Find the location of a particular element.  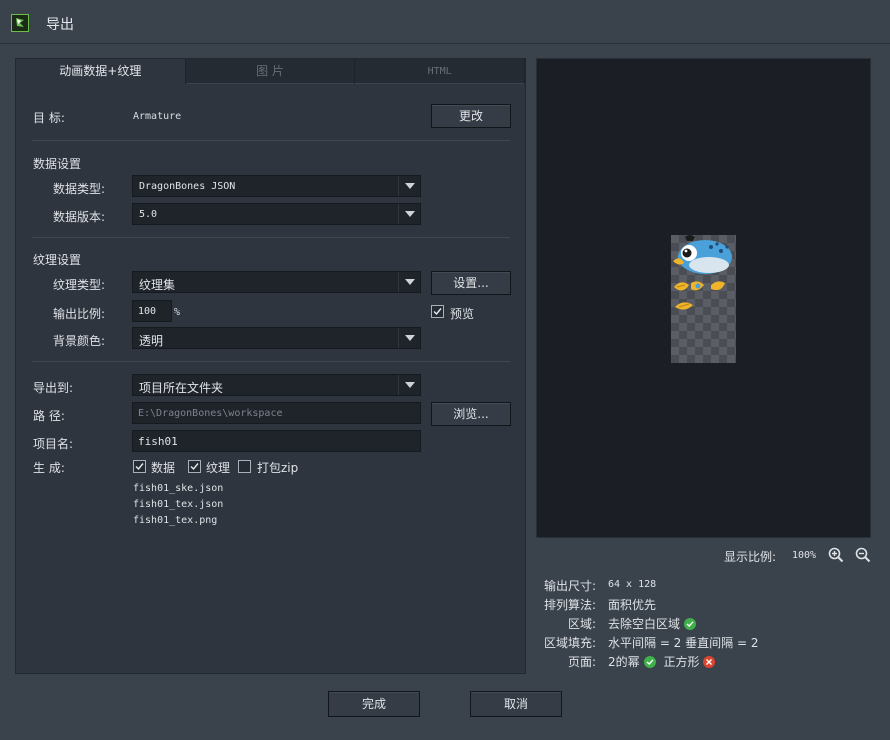

generate-zip-checkbox is located at coordinates (244, 466).